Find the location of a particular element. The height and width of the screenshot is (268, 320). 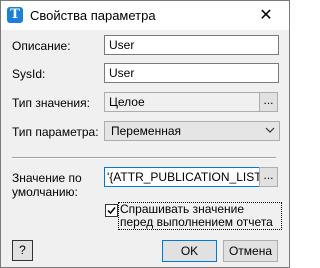

app-logo-icon: T is located at coordinates (15, 15).